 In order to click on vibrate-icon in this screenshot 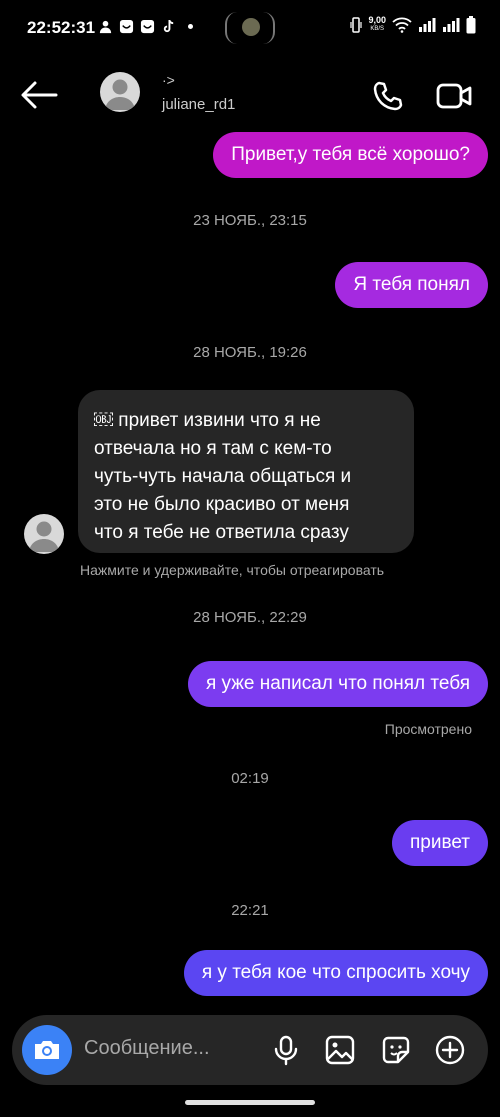, I will do `click(356, 25)`.